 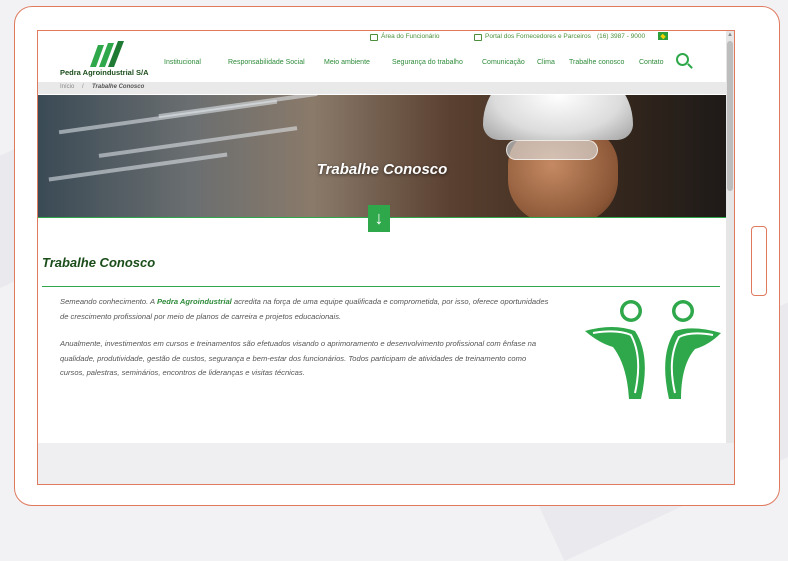 I want to click on employee-area-link: Área do Funcionário, so click(x=405, y=37).